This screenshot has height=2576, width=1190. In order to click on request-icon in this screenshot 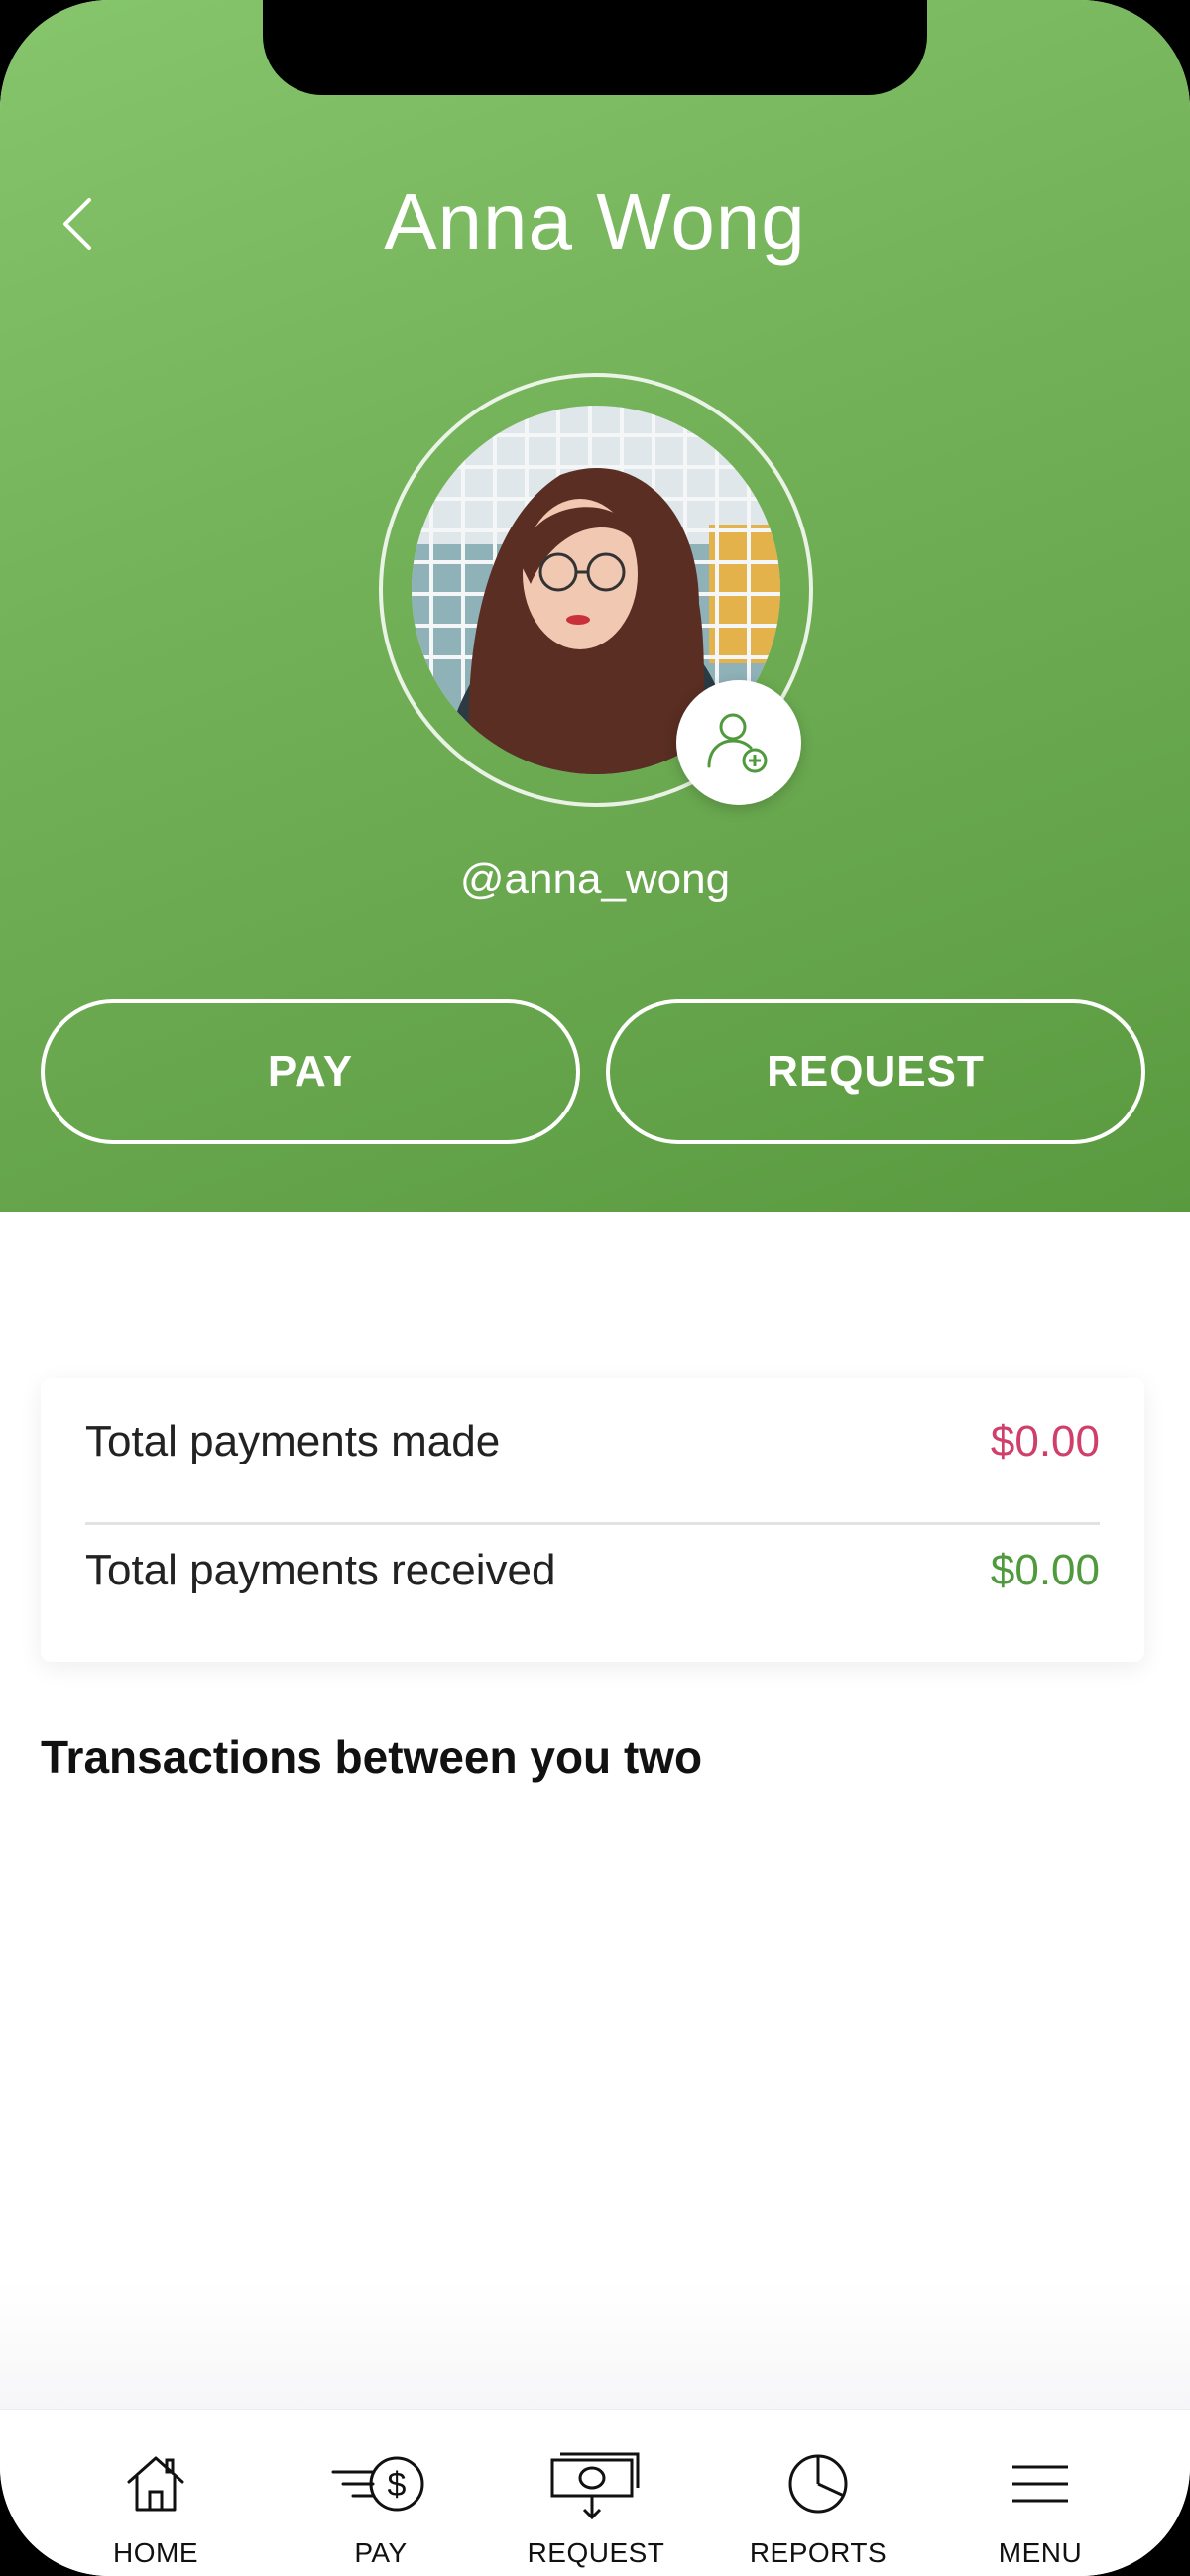, I will do `click(595, 2486)`.